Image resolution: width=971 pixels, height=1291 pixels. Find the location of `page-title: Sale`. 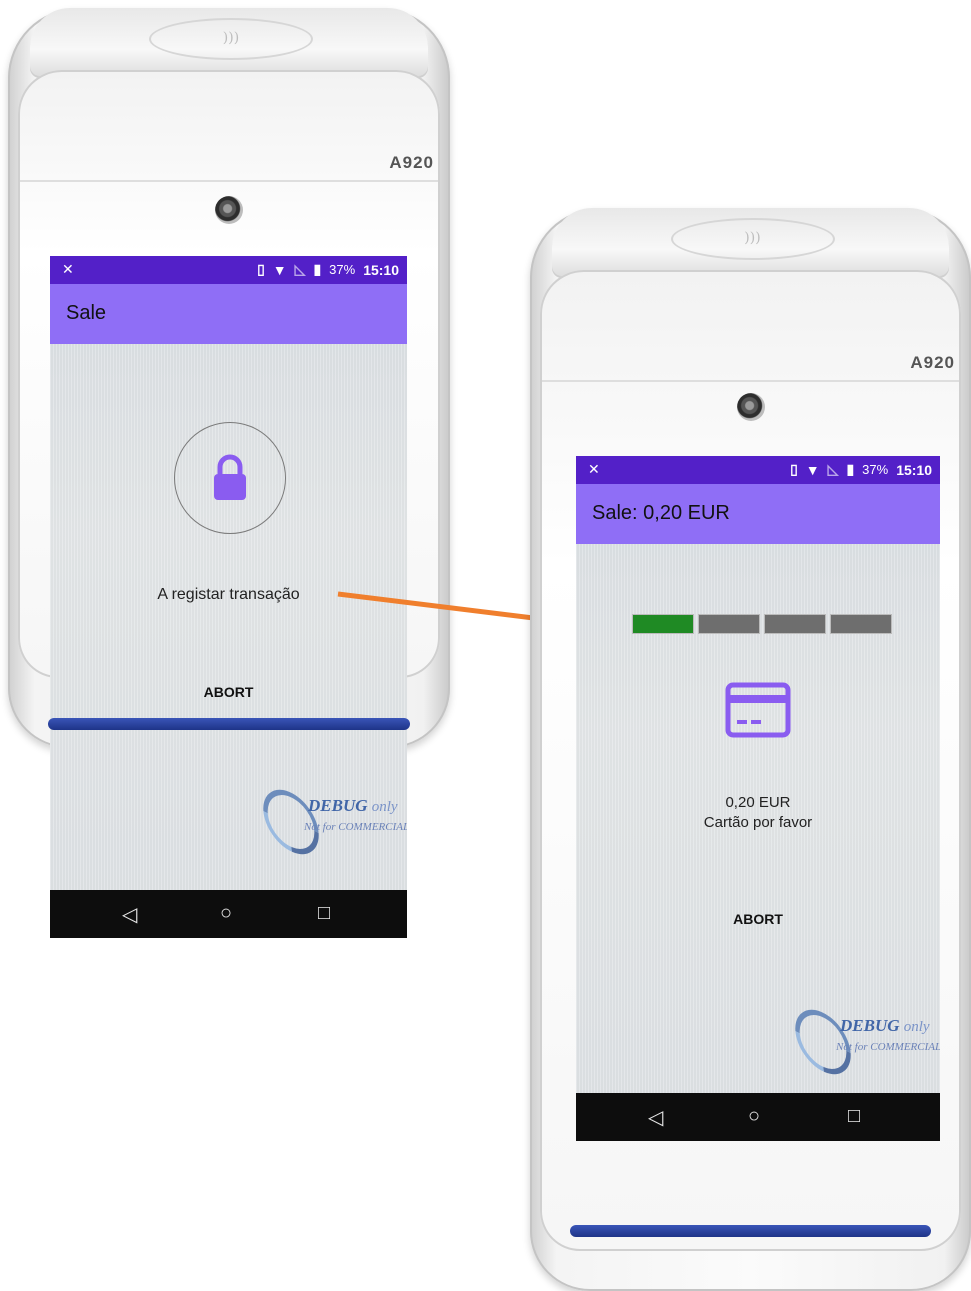

page-title: Sale is located at coordinates (86, 313).